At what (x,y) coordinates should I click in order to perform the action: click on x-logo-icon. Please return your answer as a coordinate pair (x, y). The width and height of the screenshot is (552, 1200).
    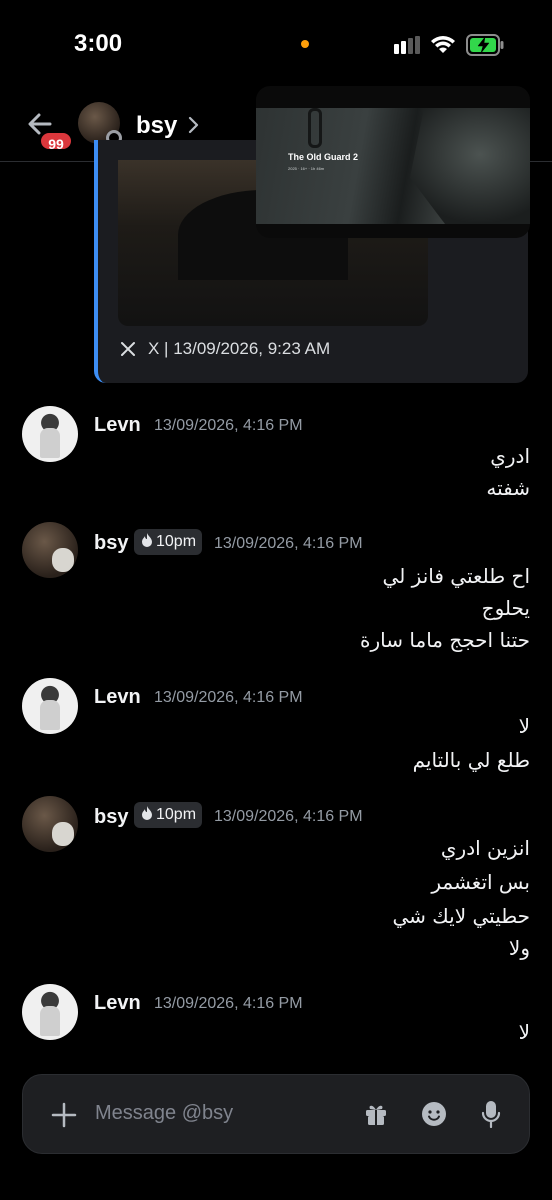
    Looking at the image, I should click on (128, 349).